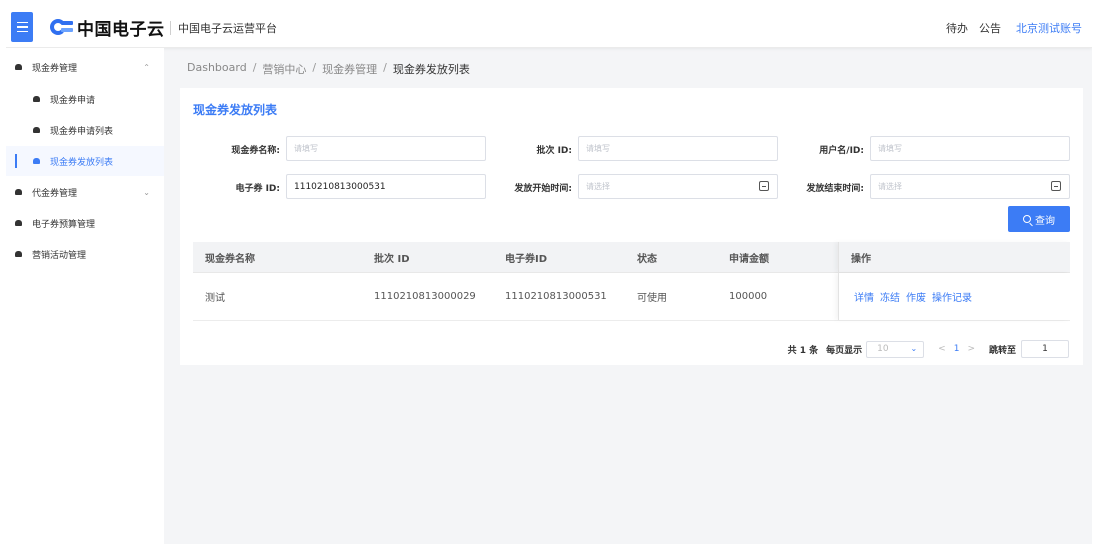 Image resolution: width=1099 pixels, height=554 pixels. I want to click on breadcrumb-current: 现金券发放列表, so click(431, 69).